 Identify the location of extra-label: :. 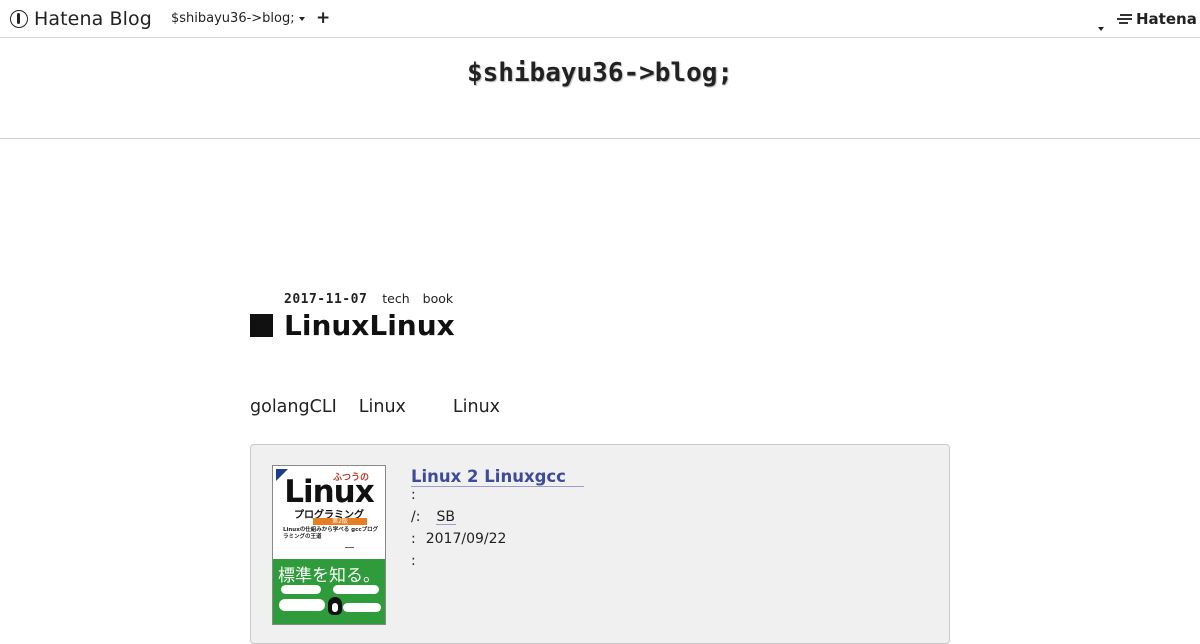
(413, 561).